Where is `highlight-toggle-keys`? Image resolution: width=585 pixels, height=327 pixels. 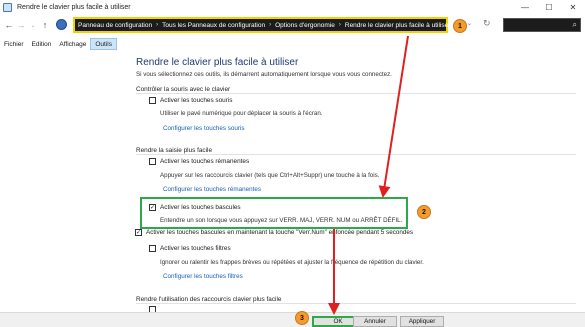
highlight-toggle-keys is located at coordinates (274, 213).